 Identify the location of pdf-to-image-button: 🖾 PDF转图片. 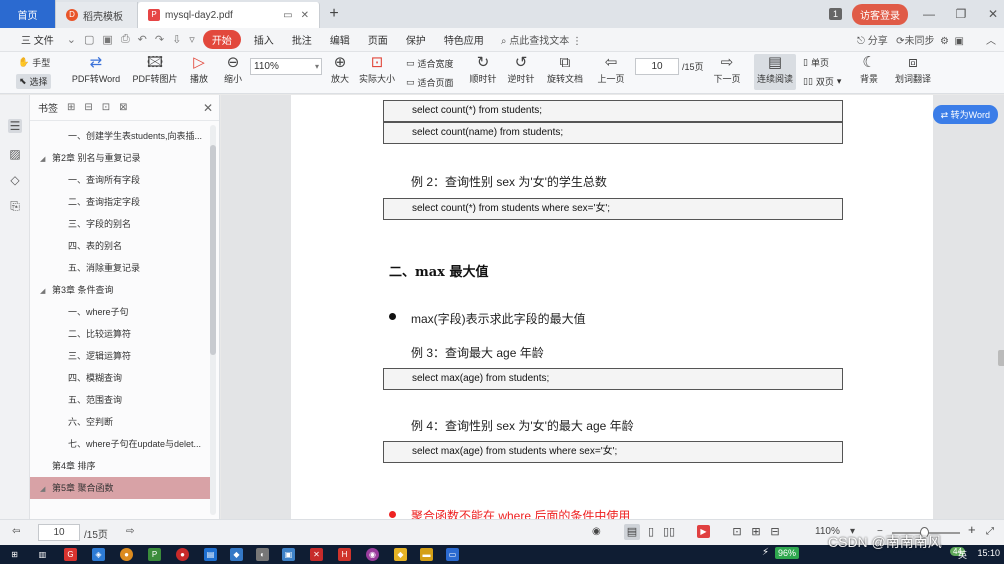
(155, 69).